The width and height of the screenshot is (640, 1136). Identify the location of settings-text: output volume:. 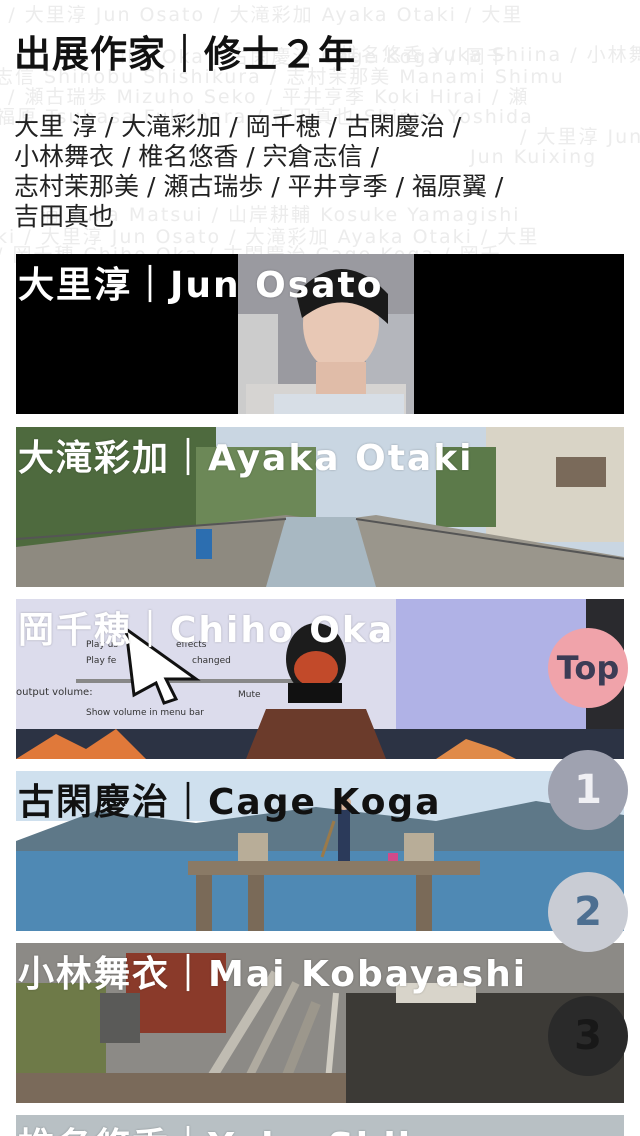
(54, 692).